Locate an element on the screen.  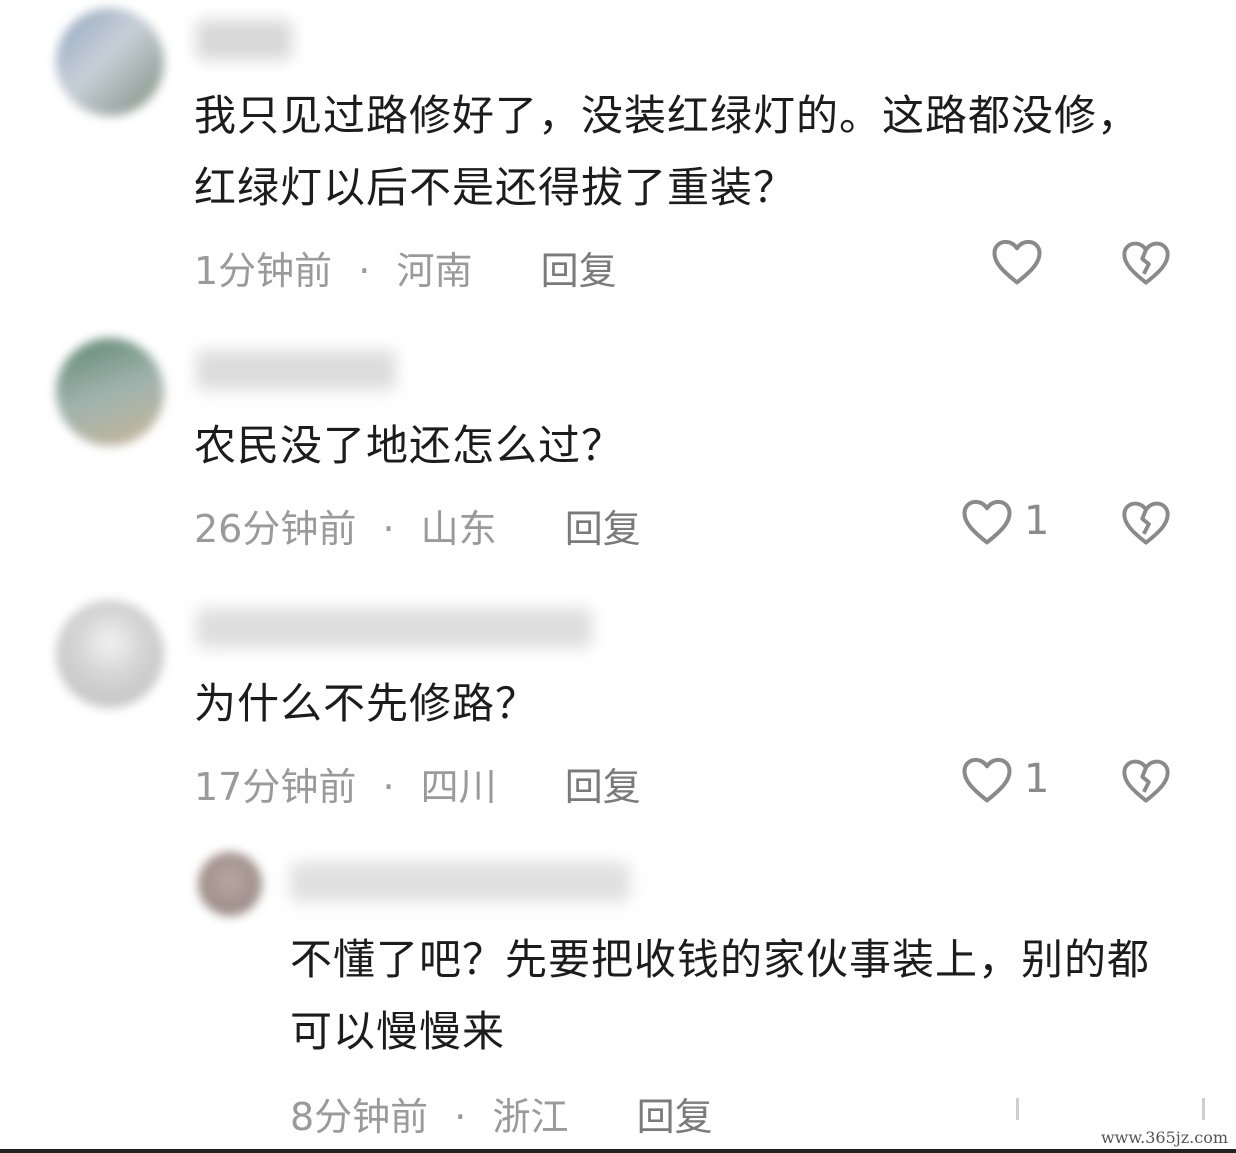
comment-meta: 8分钟前 · 浙江 回复 is located at coordinates (501, 1113).